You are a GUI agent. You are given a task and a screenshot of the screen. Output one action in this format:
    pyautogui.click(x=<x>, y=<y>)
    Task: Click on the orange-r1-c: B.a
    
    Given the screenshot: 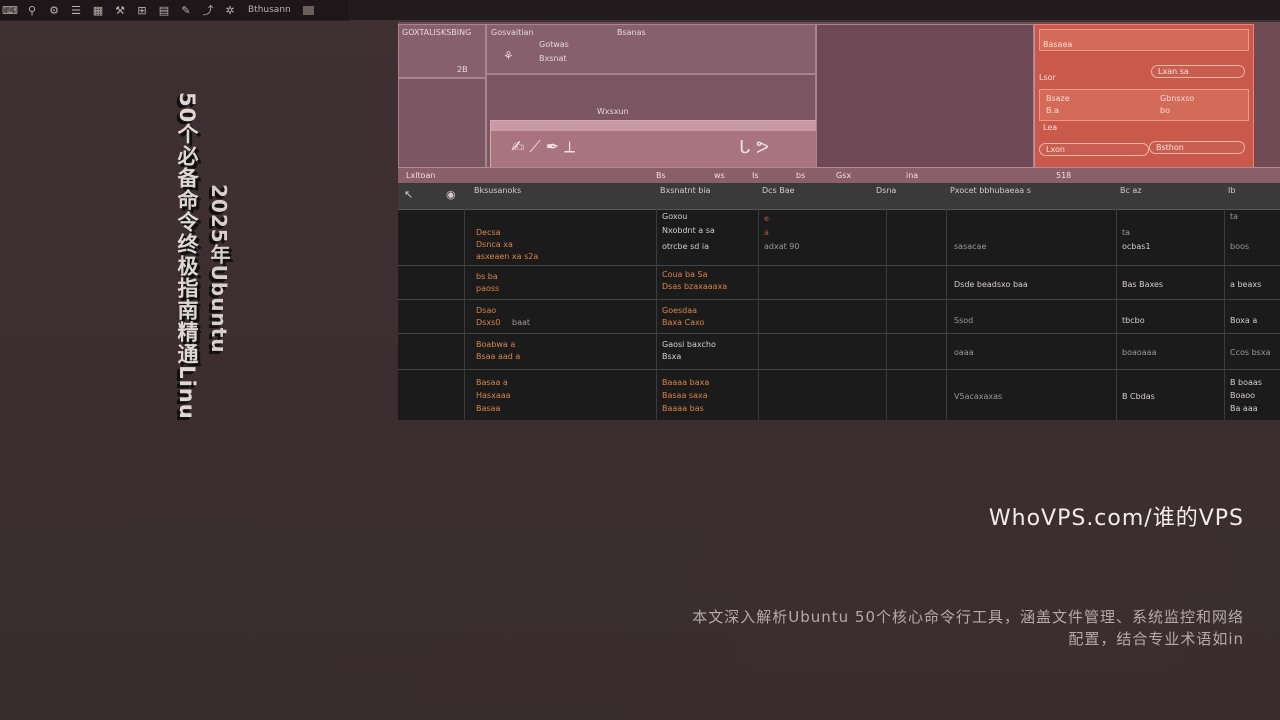 What is the action you would take?
    pyautogui.click(x=1052, y=110)
    